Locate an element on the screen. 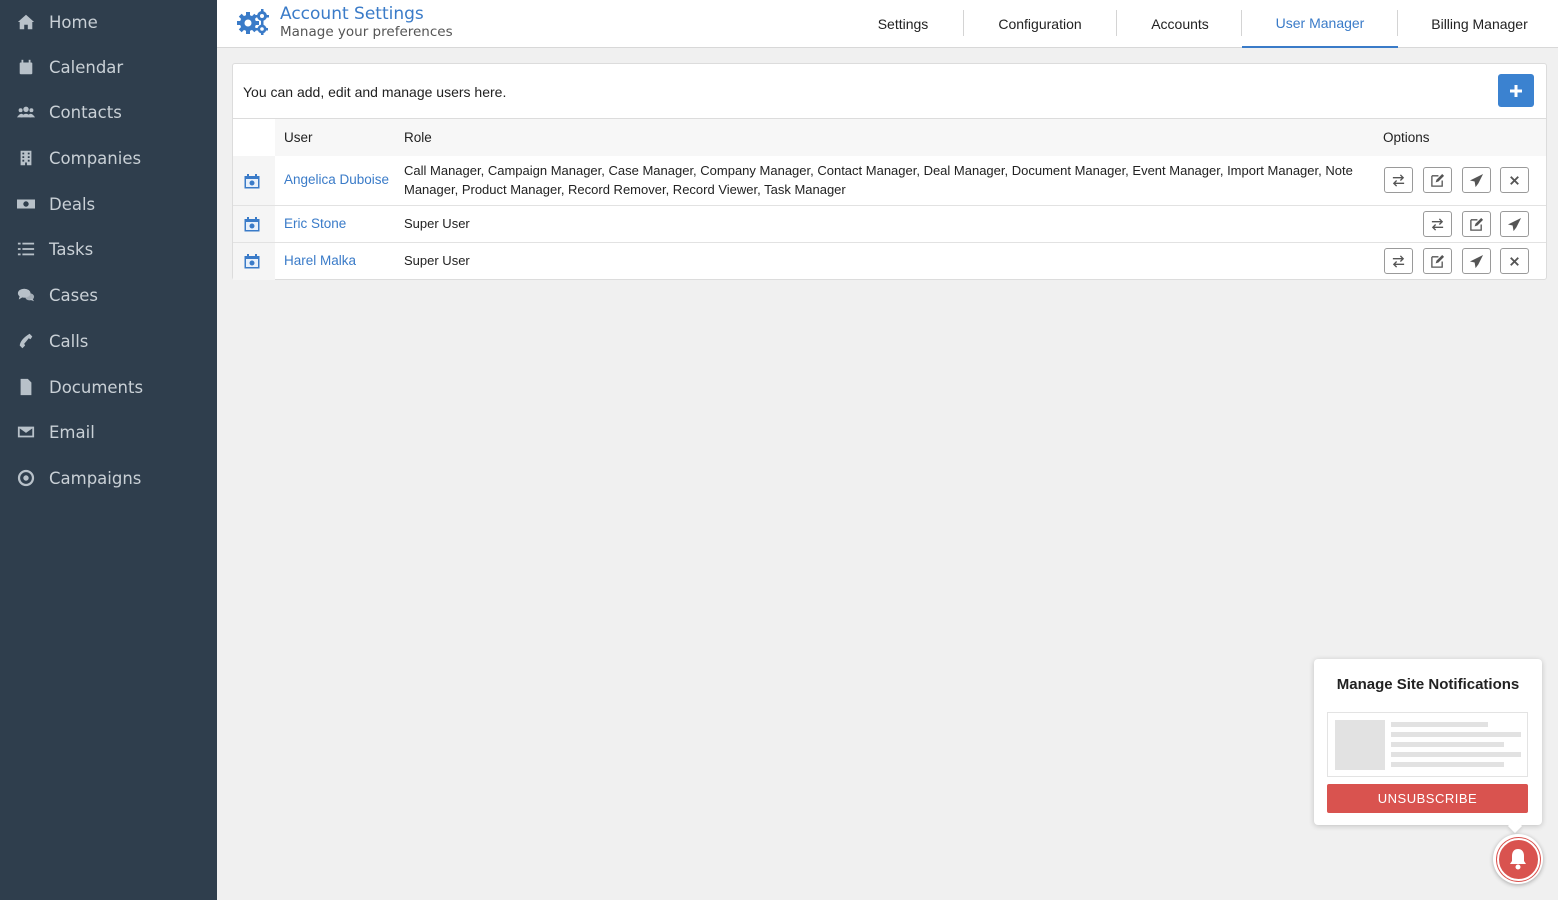 The image size is (1558, 900). table-header: User Role Options is located at coordinates (889, 137).